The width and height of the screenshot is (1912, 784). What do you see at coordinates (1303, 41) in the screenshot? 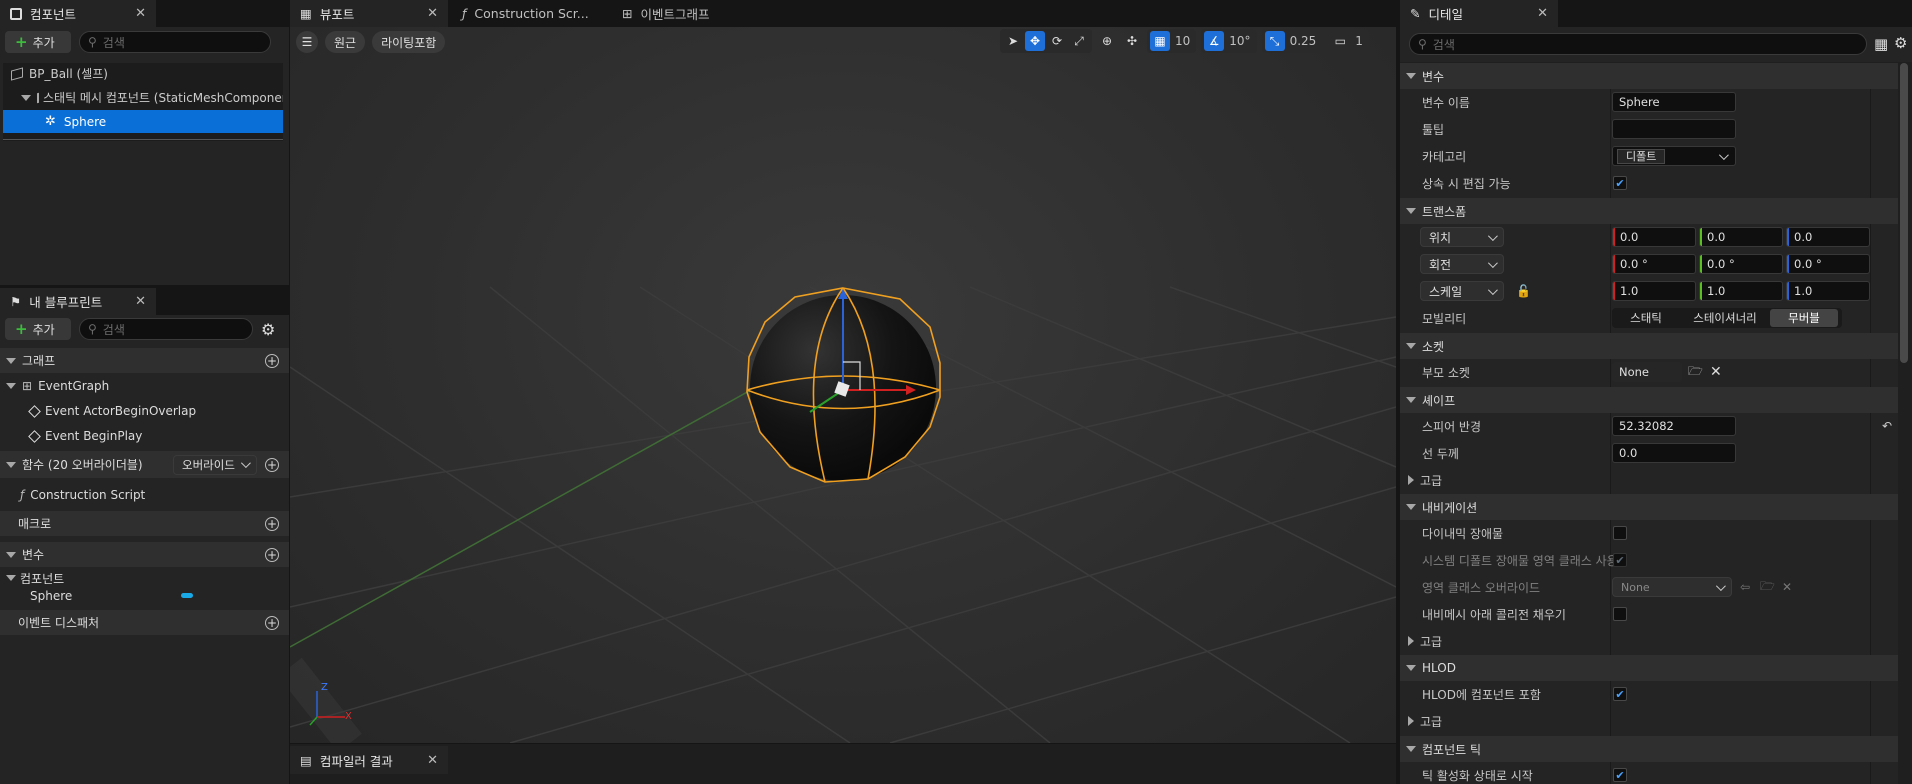
I see `scale-snap-value: 0.25` at bounding box center [1303, 41].